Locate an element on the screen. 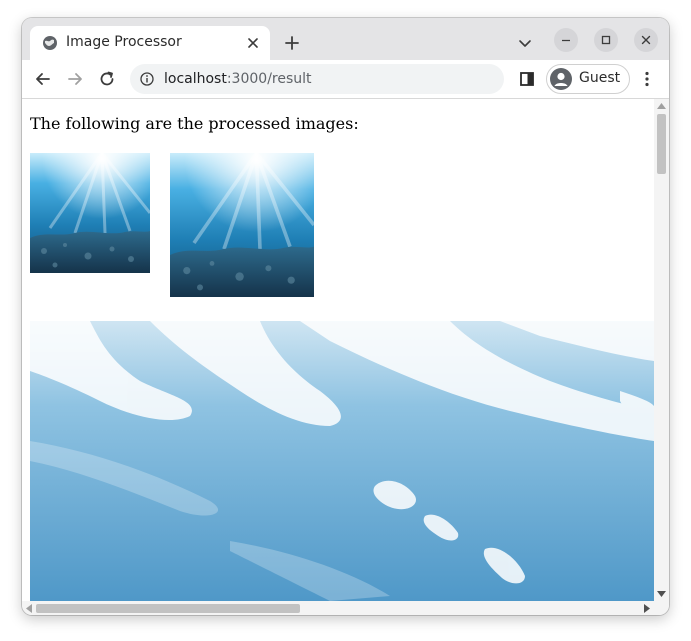 The width and height of the screenshot is (691, 641). minimize-icon is located at coordinates (566, 40).